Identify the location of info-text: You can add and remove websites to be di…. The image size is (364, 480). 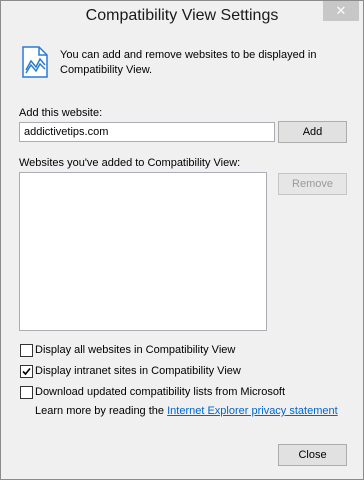
(188, 62).